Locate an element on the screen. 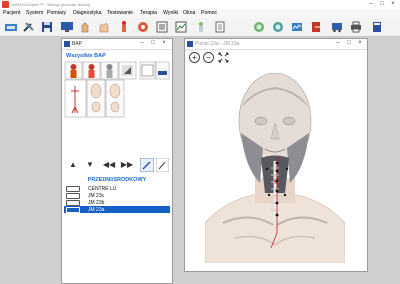  exit-icon is located at coordinates (316, 27).